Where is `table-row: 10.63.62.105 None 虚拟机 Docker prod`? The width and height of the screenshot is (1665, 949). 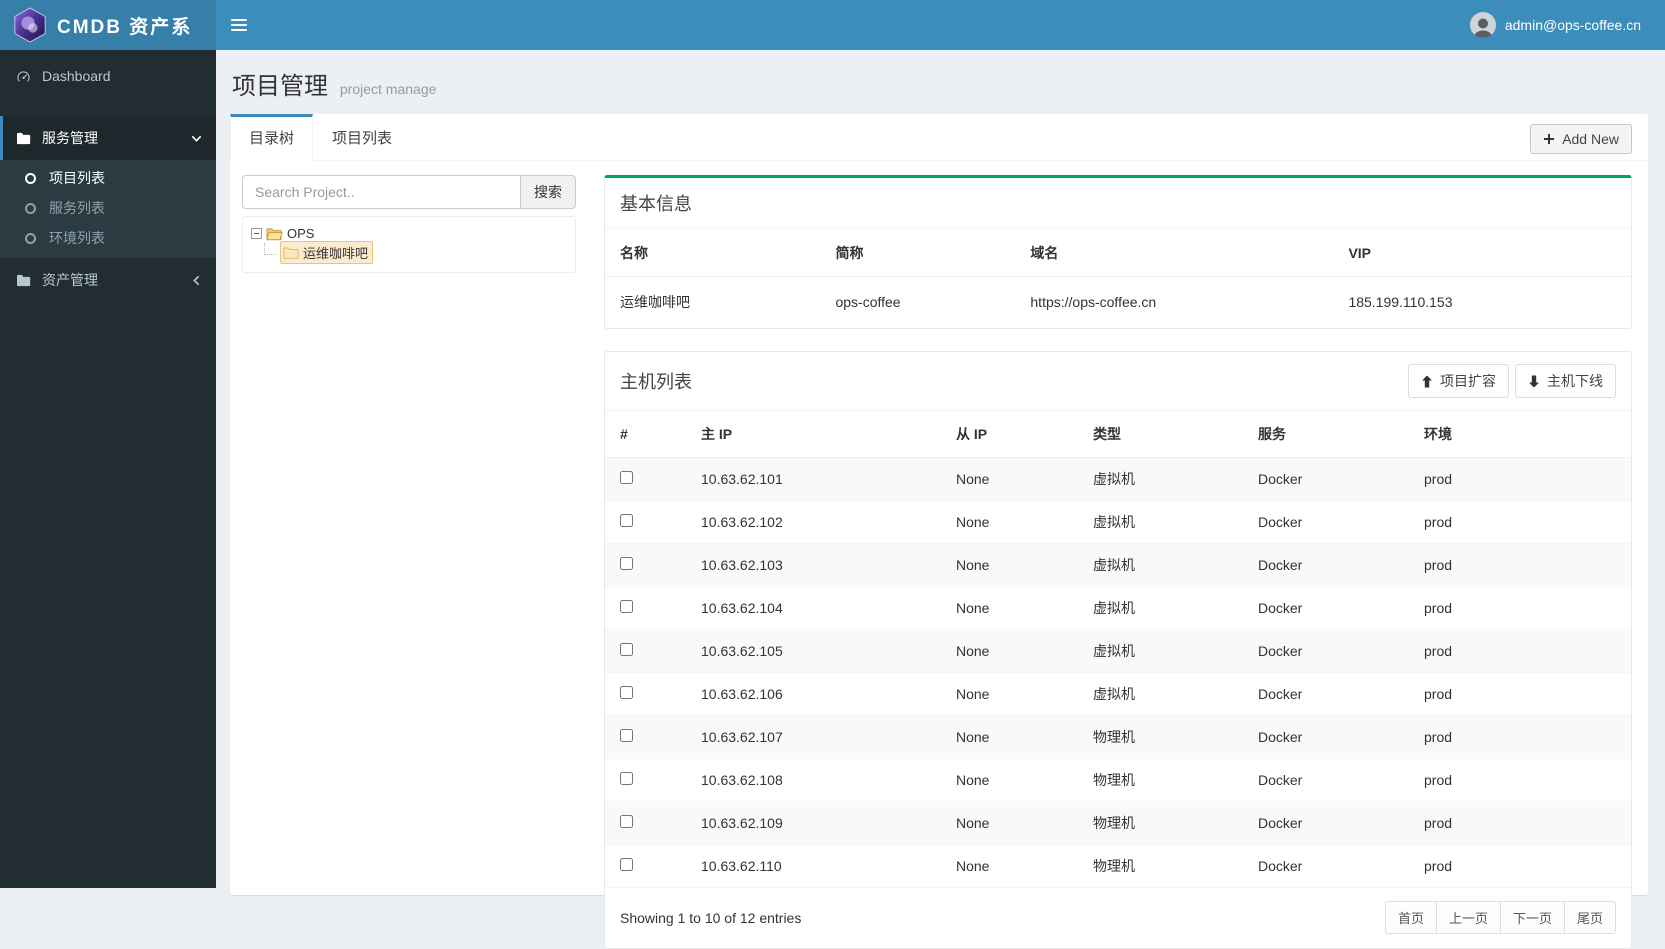
table-row: 10.63.62.105 None 虚拟机 Docker prod is located at coordinates (1118, 651).